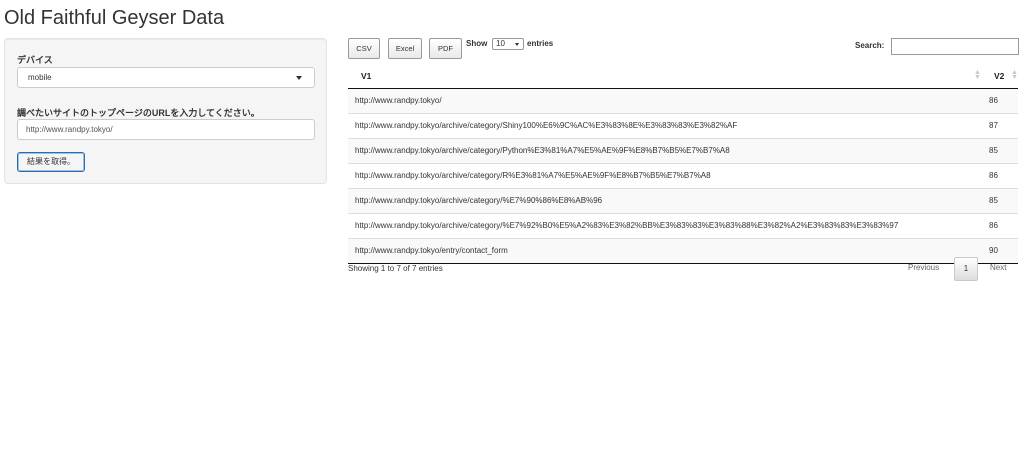  Describe the element at coordinates (966, 269) in the screenshot. I see `page-1-button: 1` at that location.